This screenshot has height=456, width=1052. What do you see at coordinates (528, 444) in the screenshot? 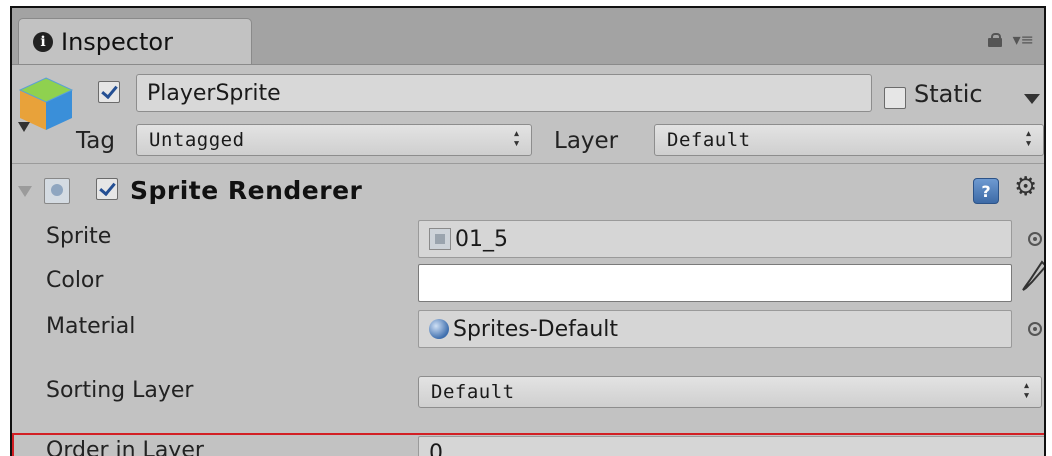
I see `order-in-layer-highlight` at bounding box center [528, 444].